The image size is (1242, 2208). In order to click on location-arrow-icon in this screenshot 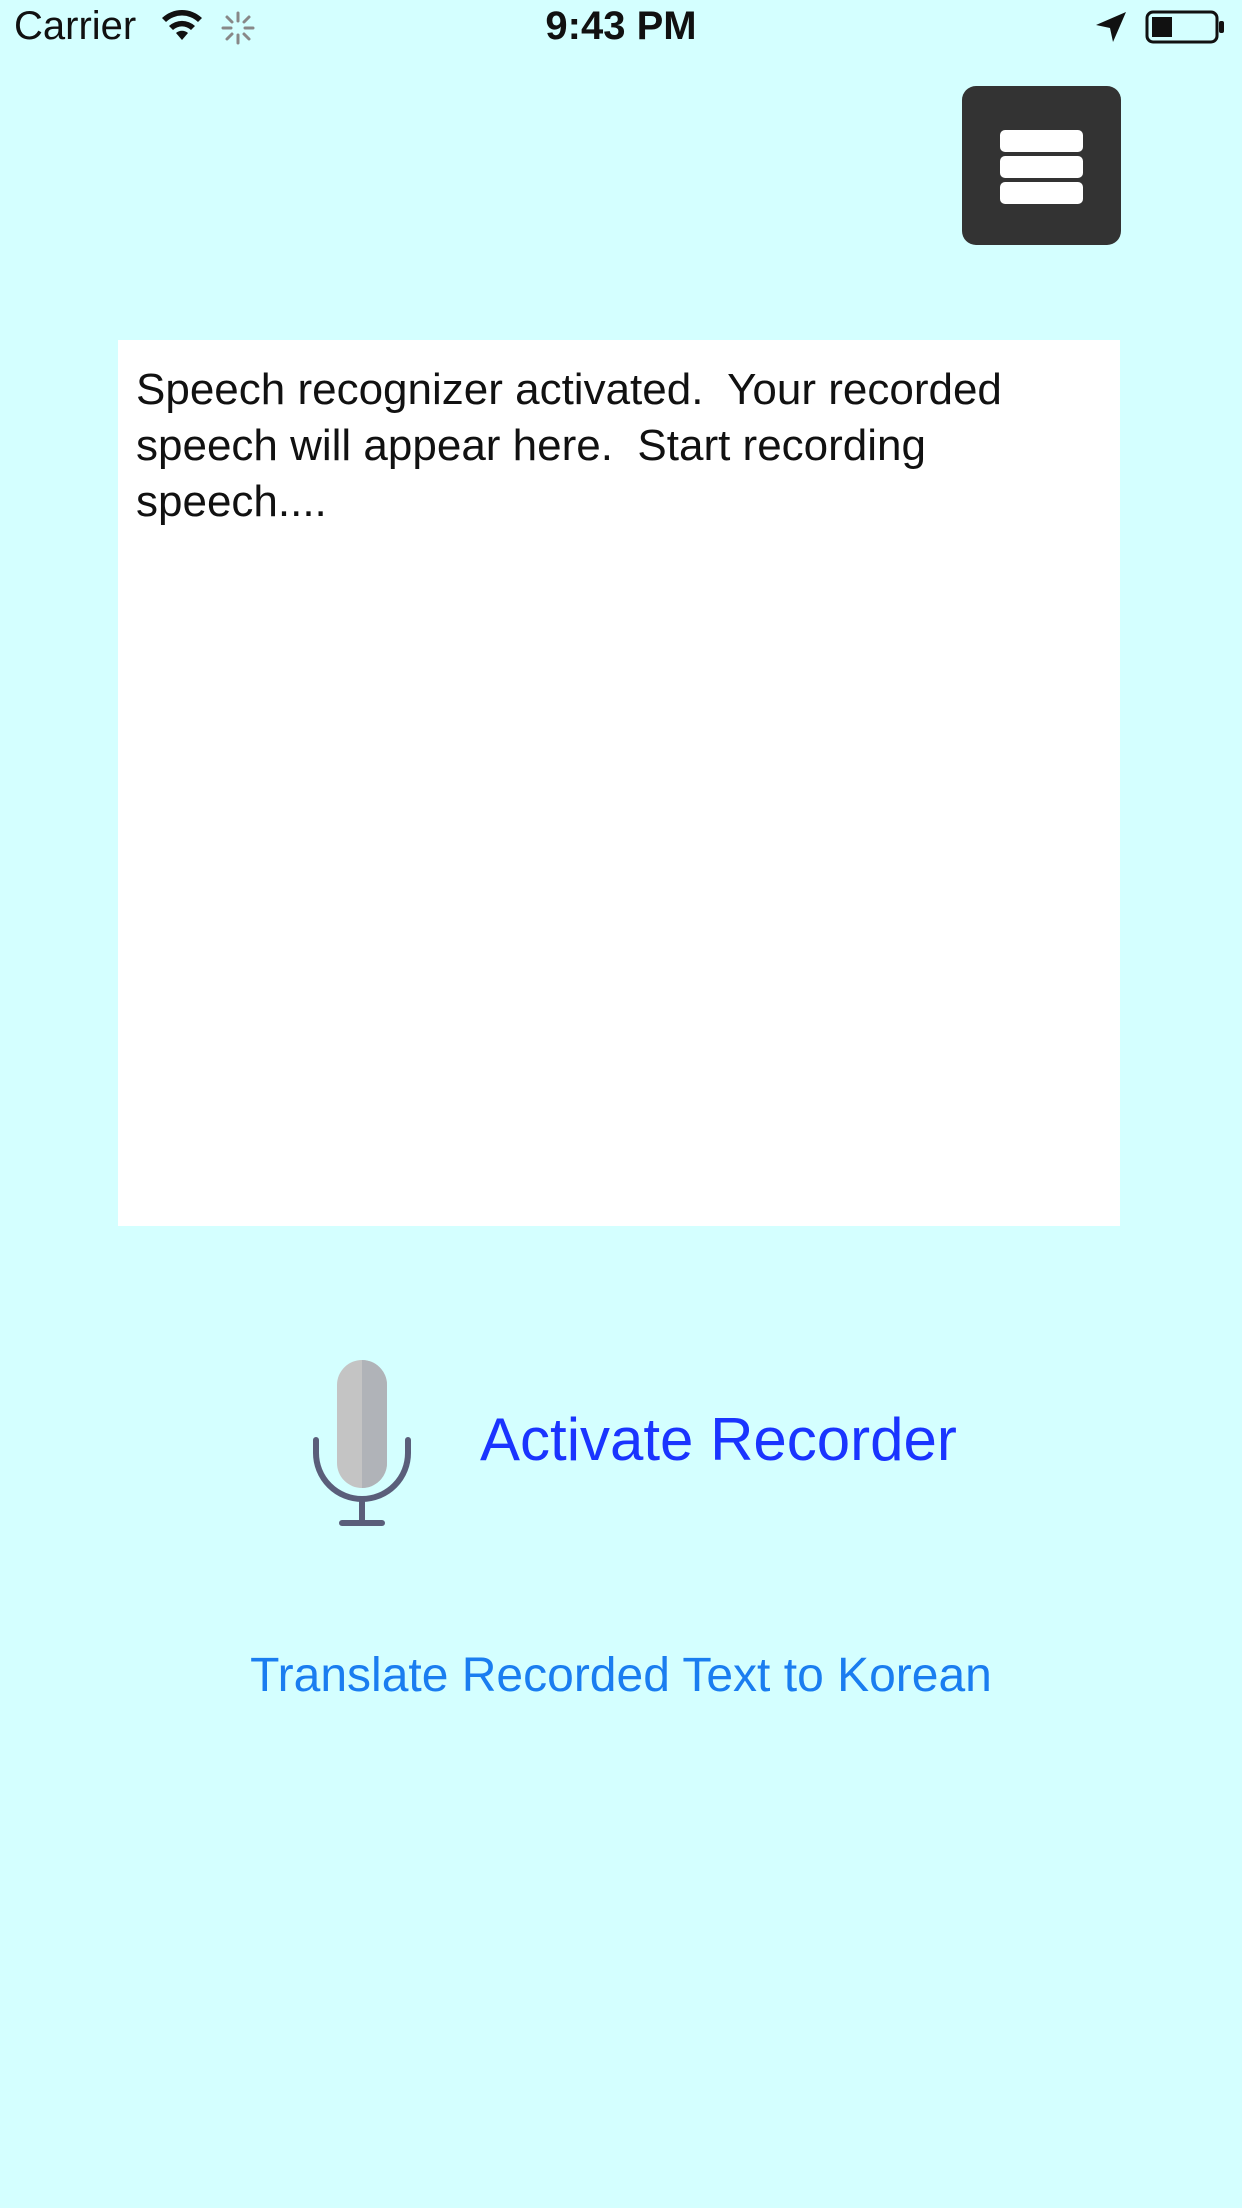, I will do `click(1111, 27)`.